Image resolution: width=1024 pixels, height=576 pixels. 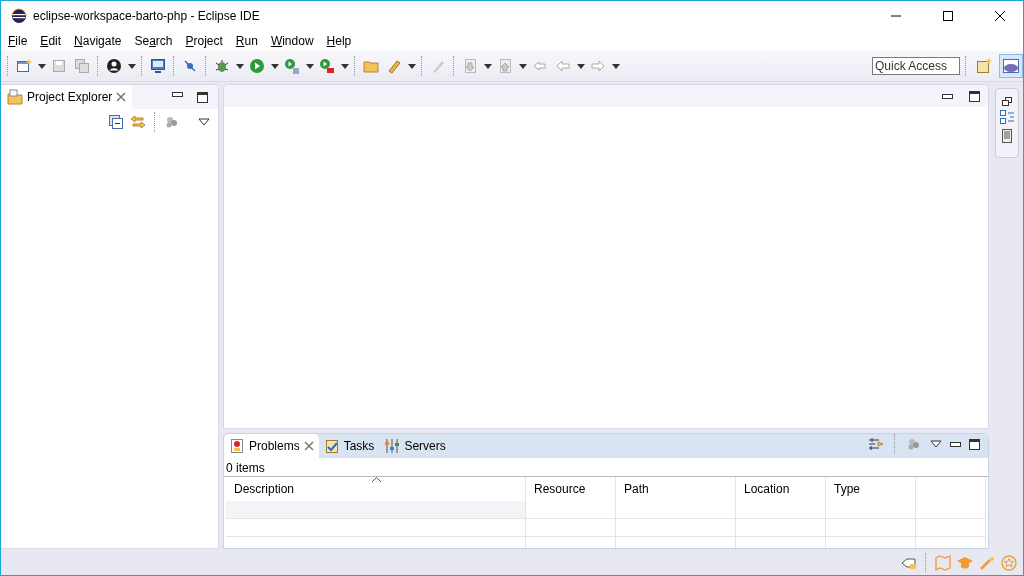 What do you see at coordinates (965, 563) in the screenshot?
I see `graduation-cap-icon` at bounding box center [965, 563].